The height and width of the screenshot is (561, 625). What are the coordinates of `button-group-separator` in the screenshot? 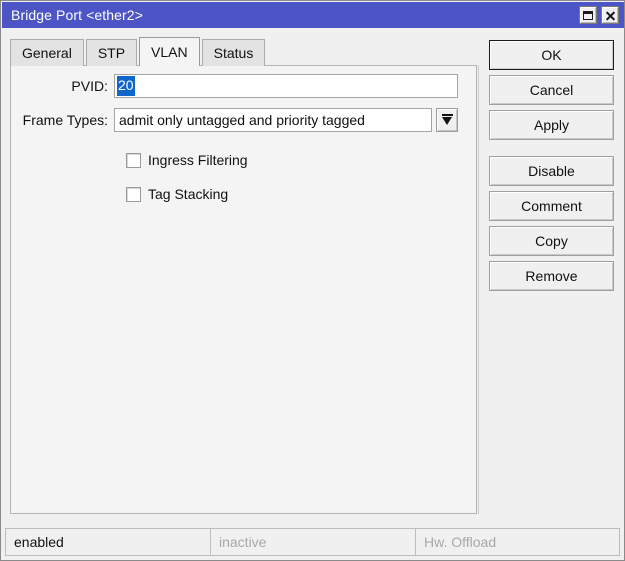 It's located at (551, 150).